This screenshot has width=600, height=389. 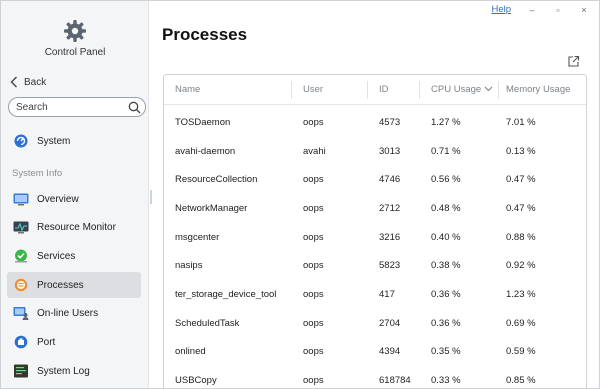 What do you see at coordinates (390, 151) in the screenshot?
I see `cell-id: 3013` at bounding box center [390, 151].